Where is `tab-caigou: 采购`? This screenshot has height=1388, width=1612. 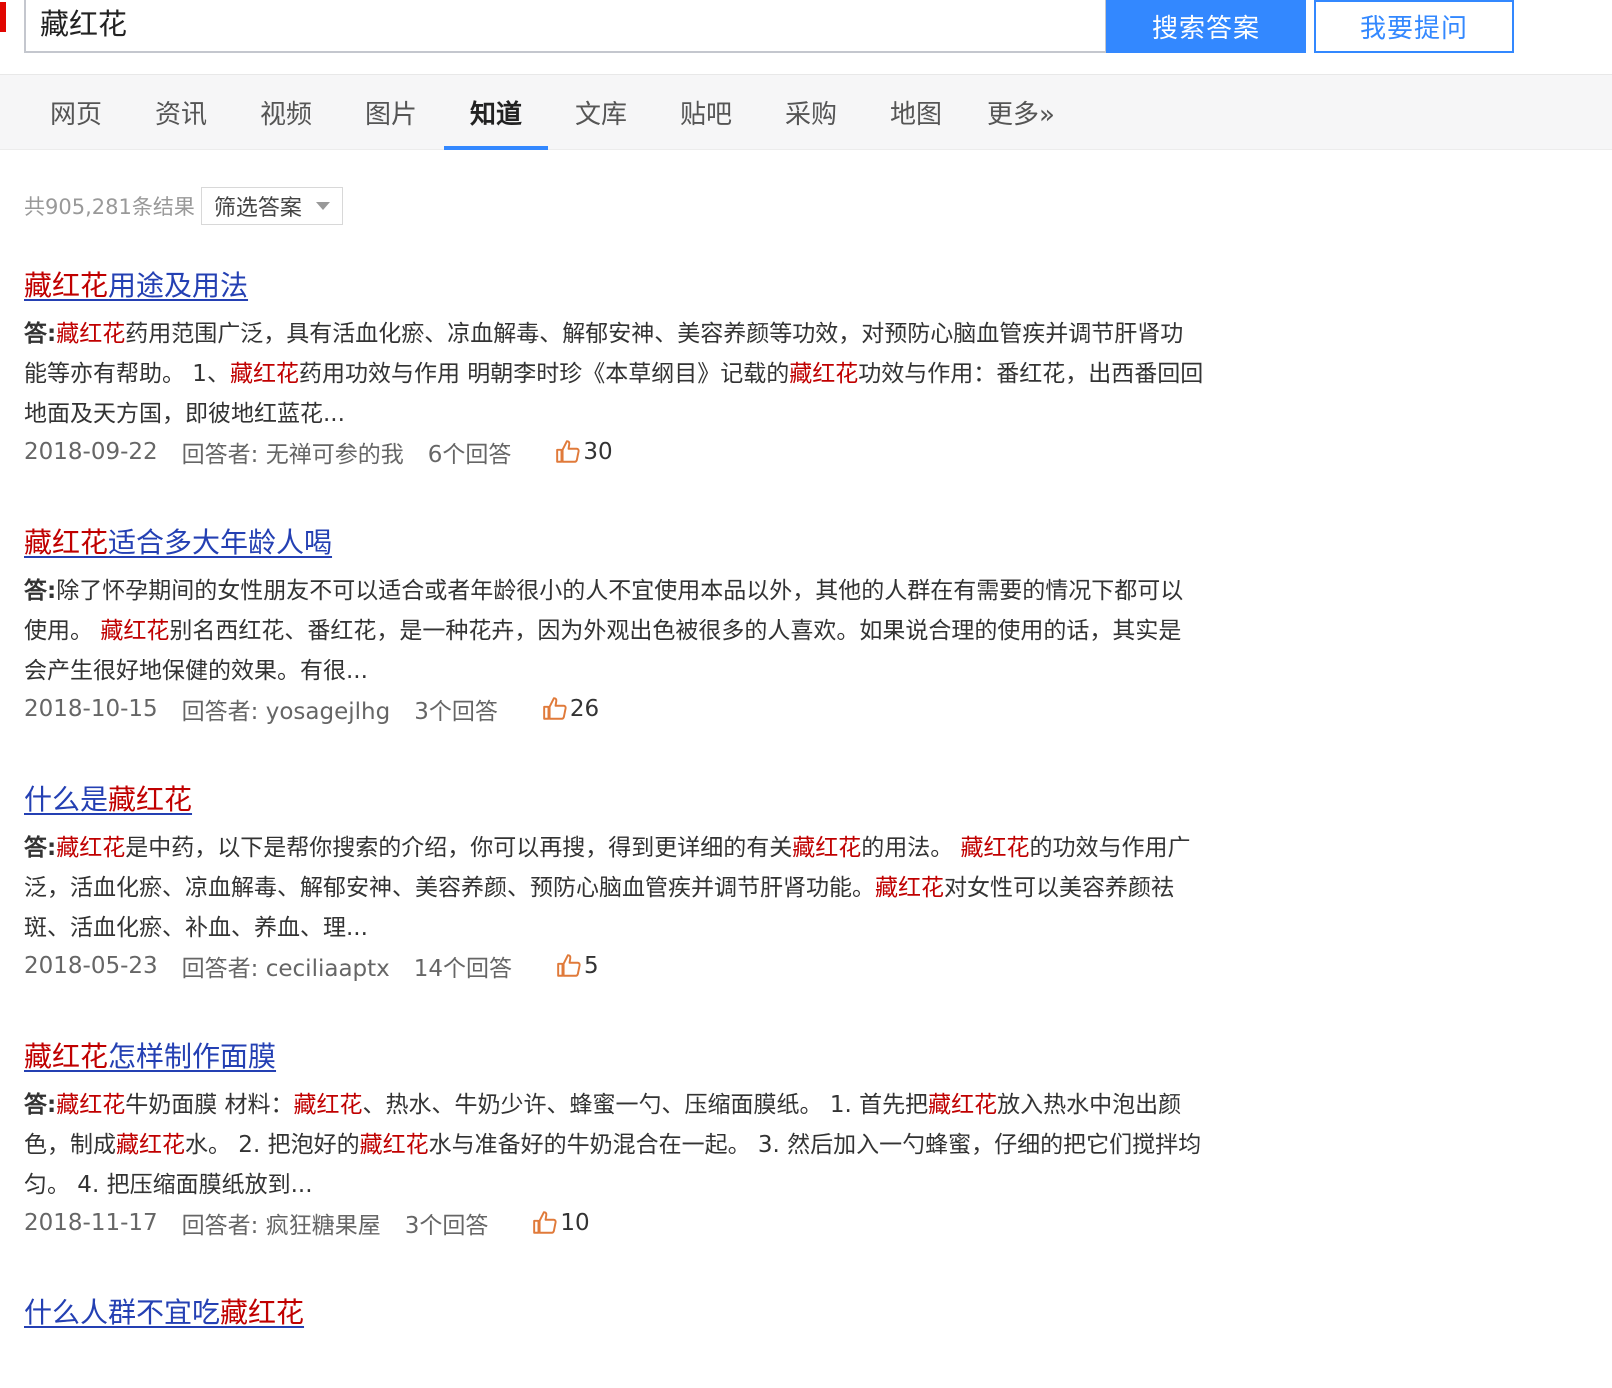
tab-caigou: 采购 is located at coordinates (811, 112).